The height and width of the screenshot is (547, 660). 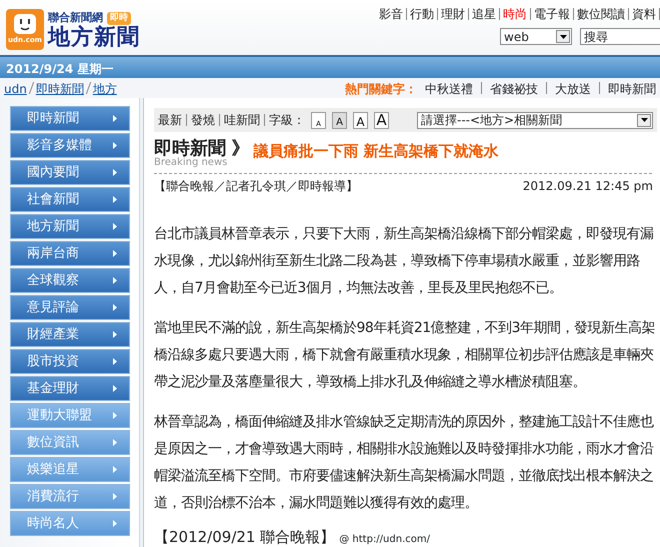 I want to click on section-heading: 即時新聞, so click(x=190, y=149).